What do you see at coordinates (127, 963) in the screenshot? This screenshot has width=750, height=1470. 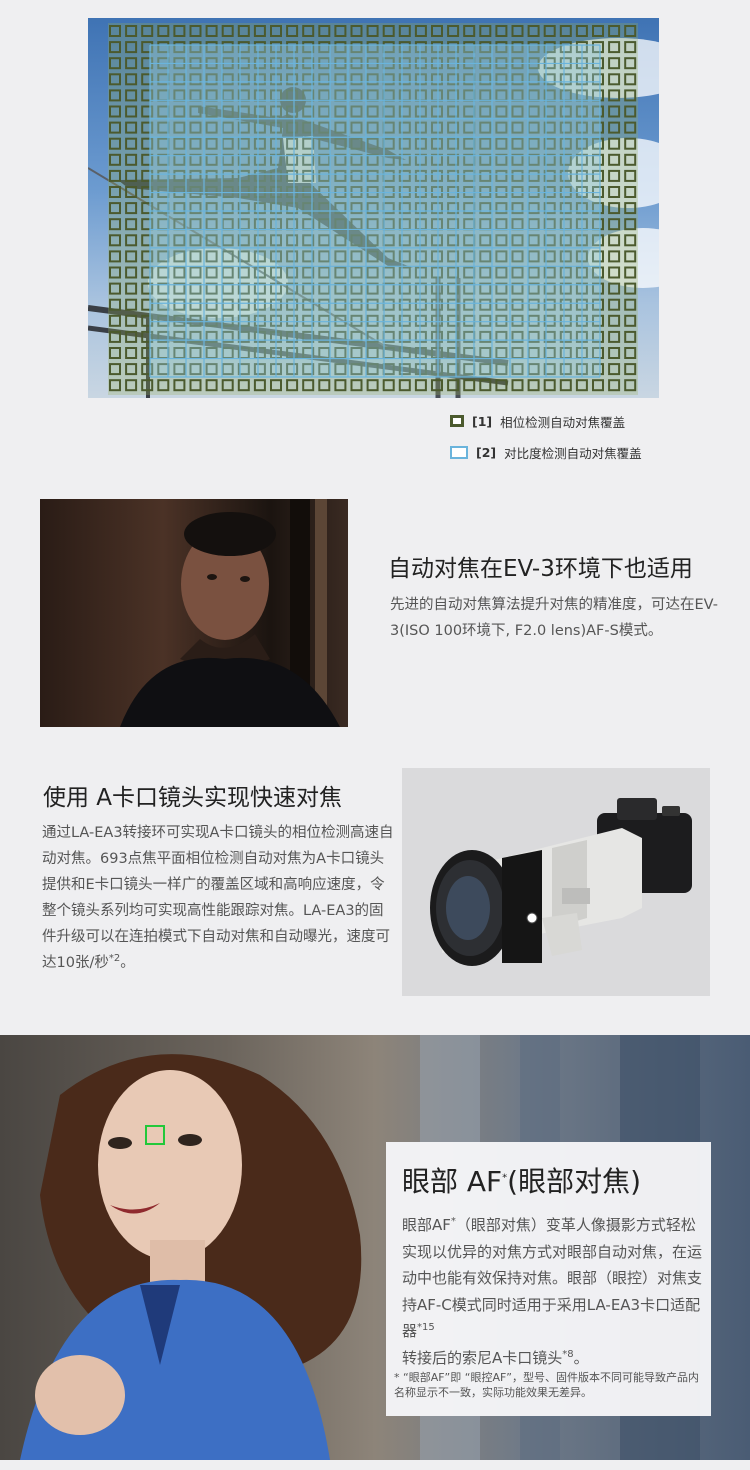 I see `a-mount-description-end: 。` at bounding box center [127, 963].